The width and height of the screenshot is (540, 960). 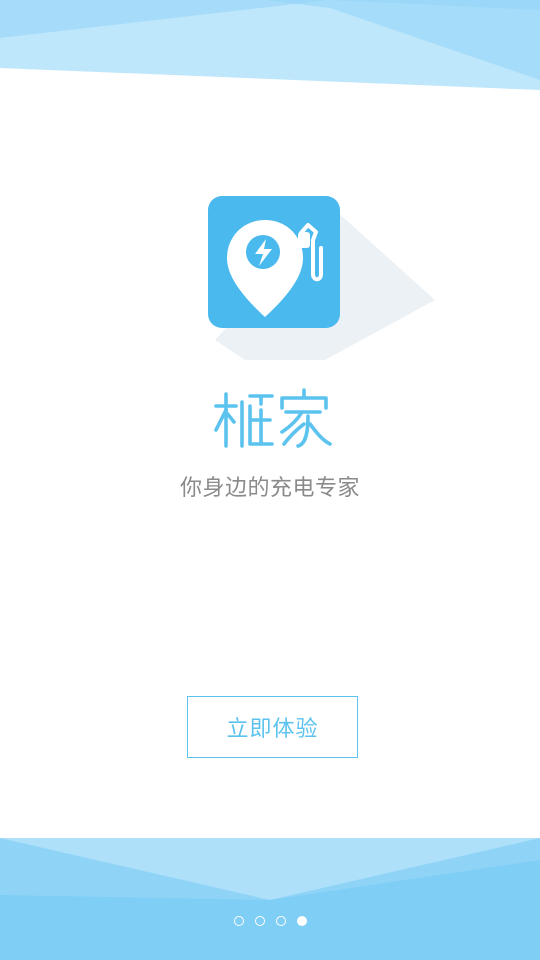 What do you see at coordinates (321, 278) in the screenshot?
I see `charging-location-pin-icon` at bounding box center [321, 278].